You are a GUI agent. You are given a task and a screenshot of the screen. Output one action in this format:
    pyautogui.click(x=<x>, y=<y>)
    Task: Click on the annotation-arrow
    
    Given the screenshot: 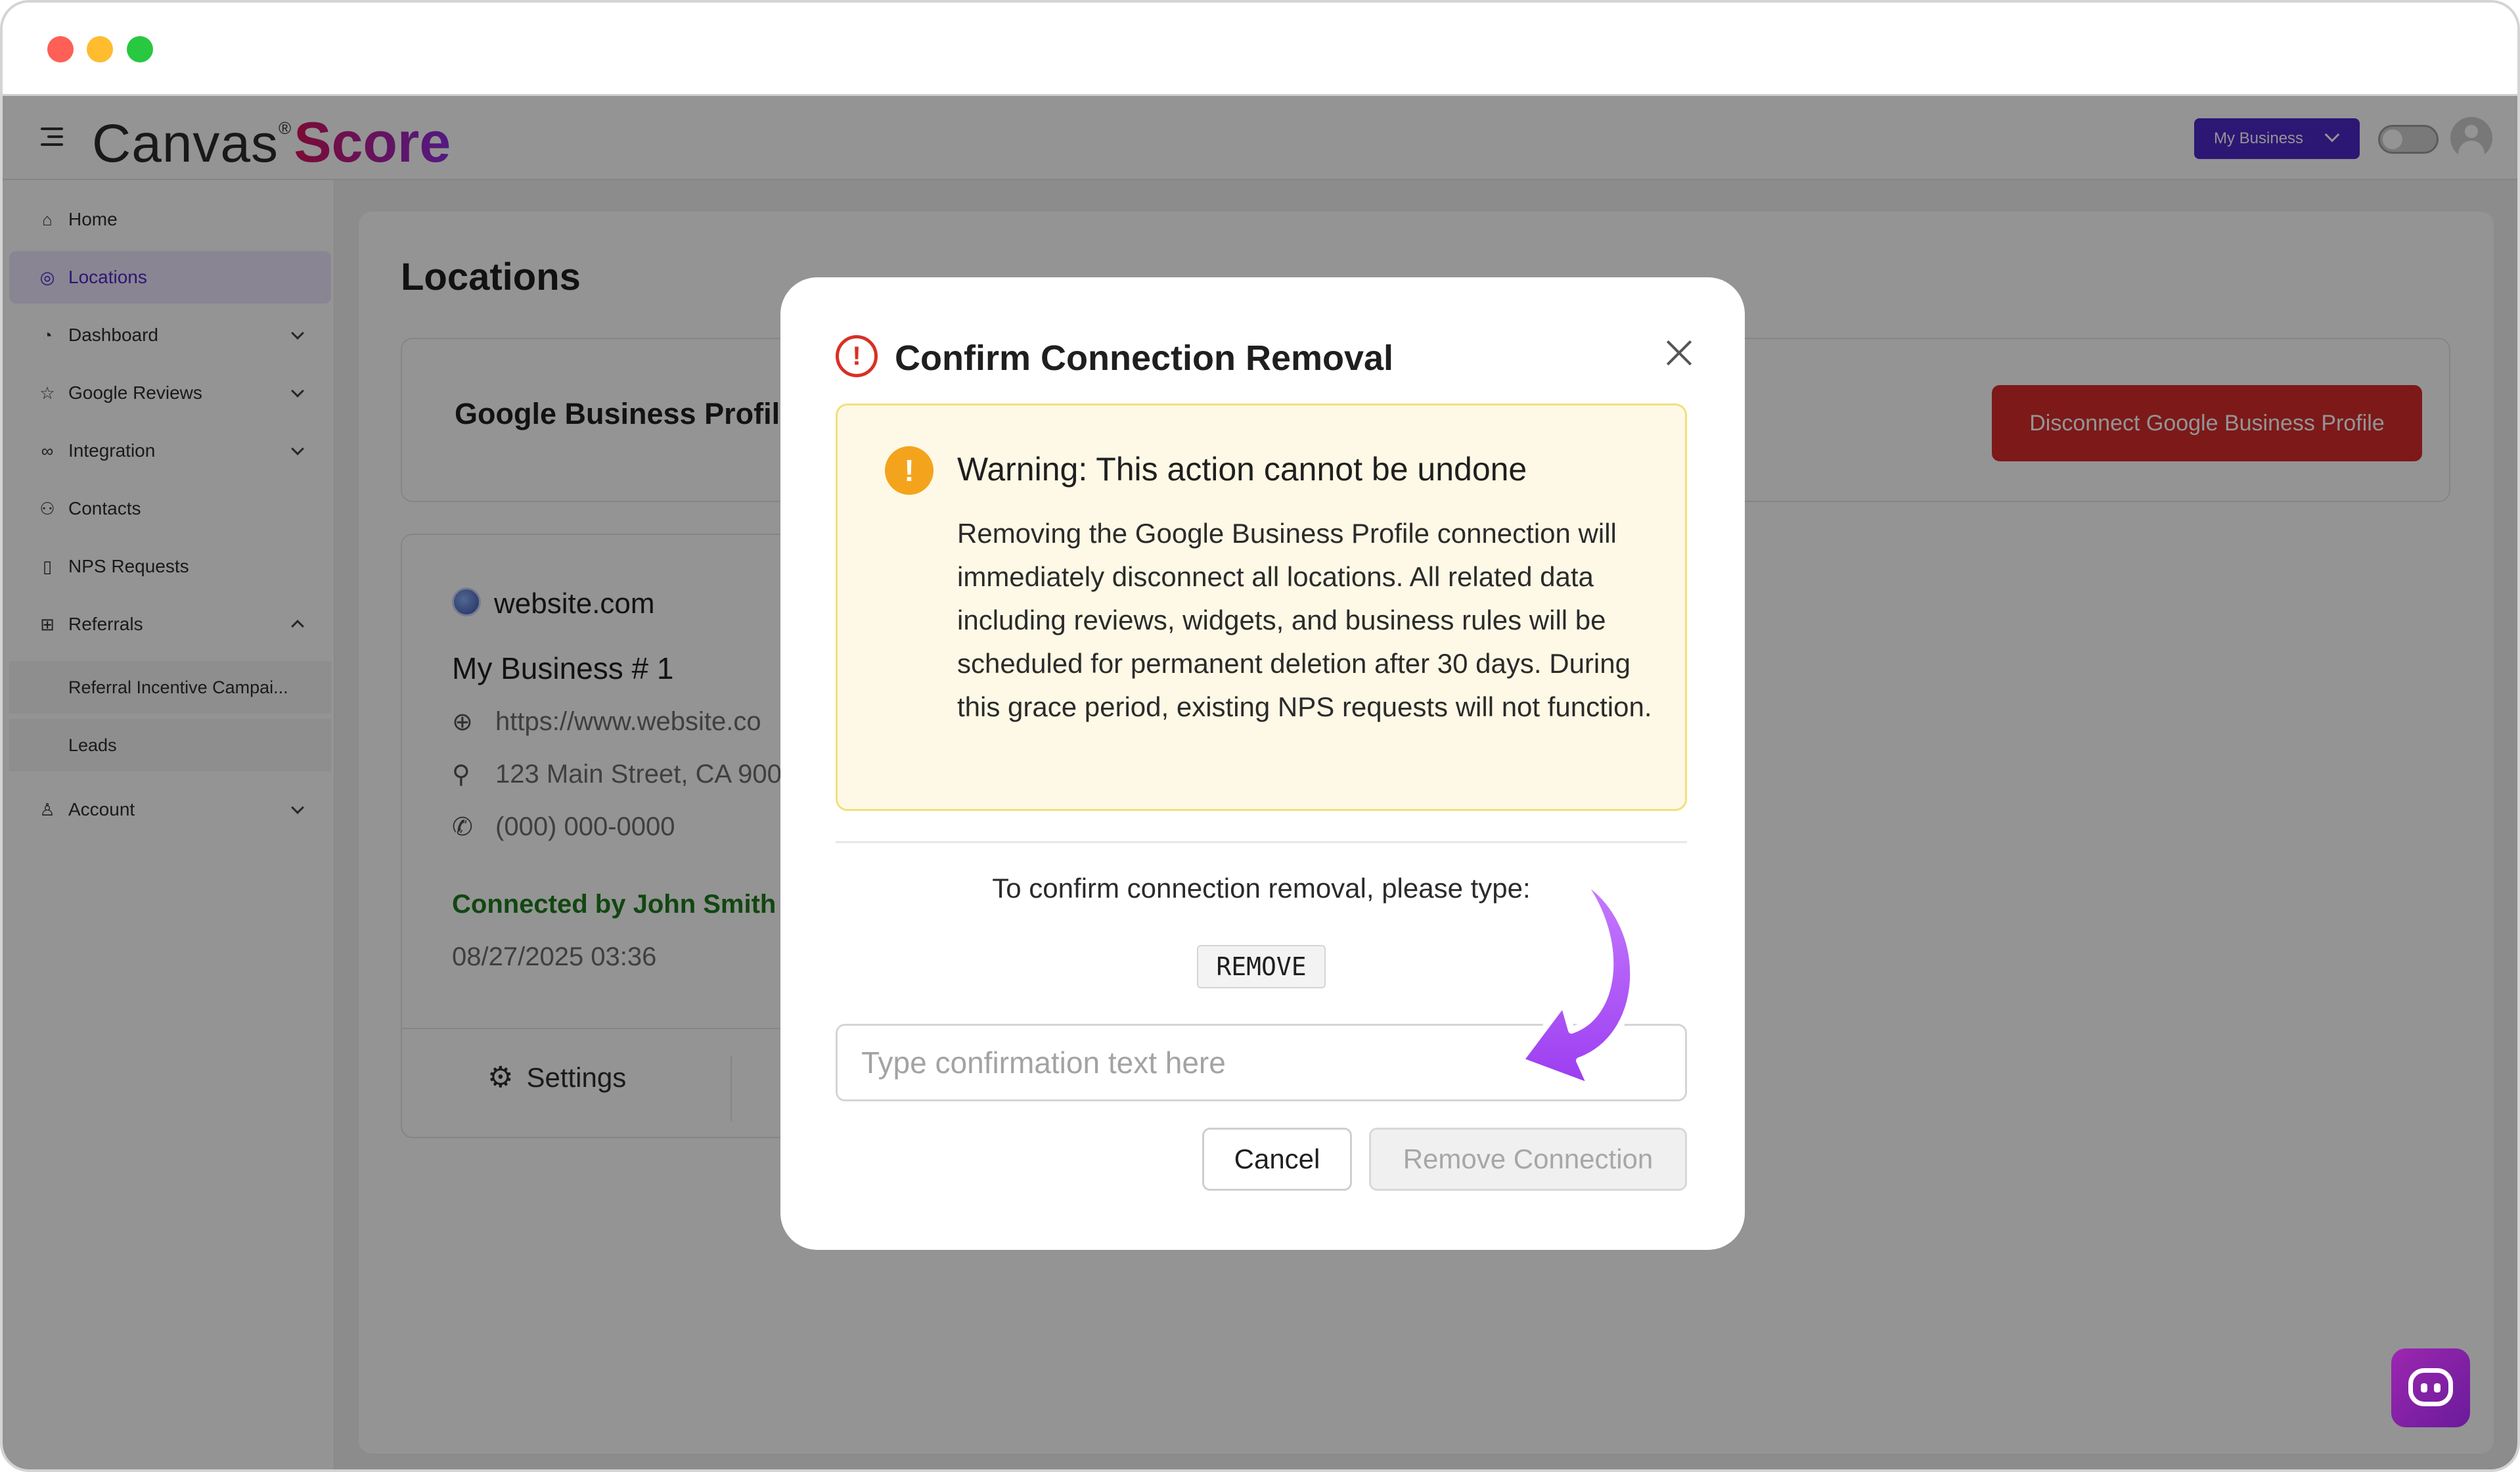 What is the action you would take?
    pyautogui.click(x=1577, y=982)
    